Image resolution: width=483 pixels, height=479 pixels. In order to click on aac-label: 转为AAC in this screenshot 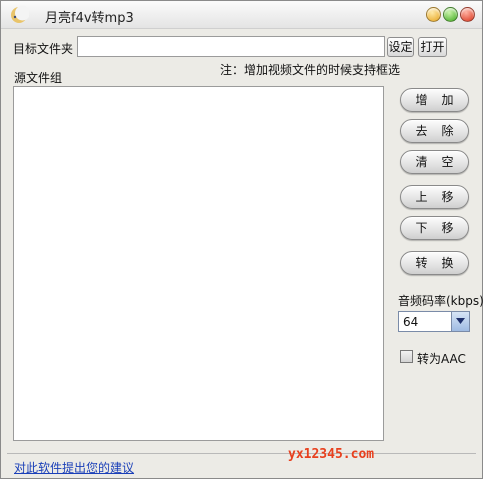, I will do `click(441, 359)`.